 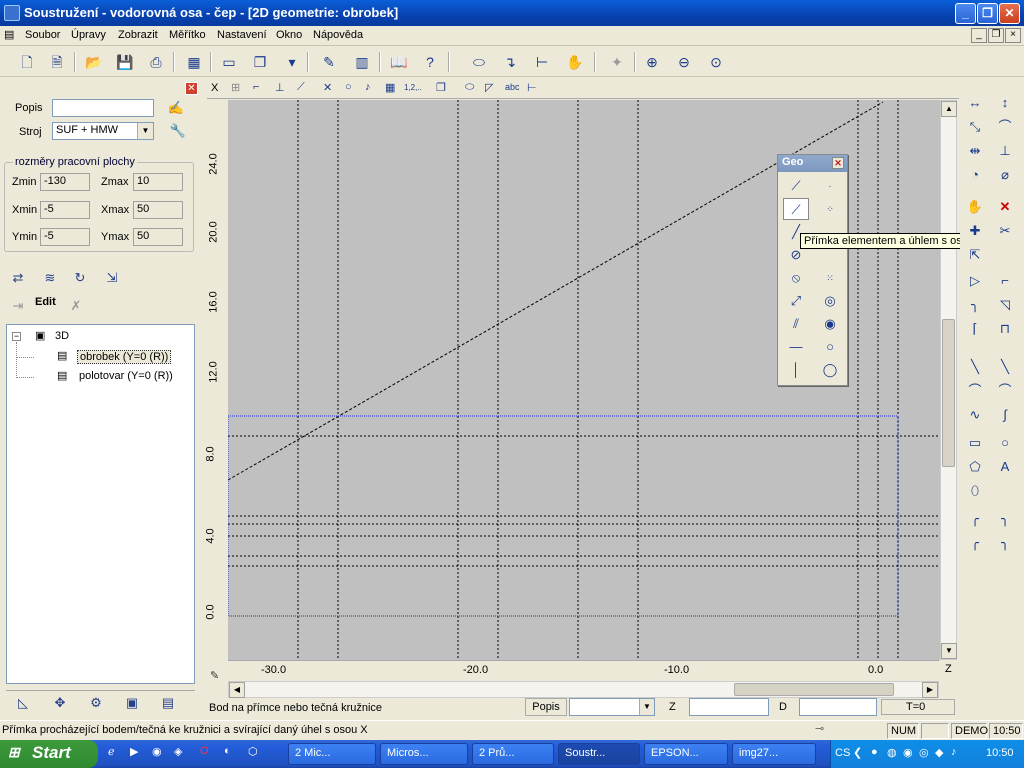 I want to click on minimize-button: _, so click(x=965, y=13).